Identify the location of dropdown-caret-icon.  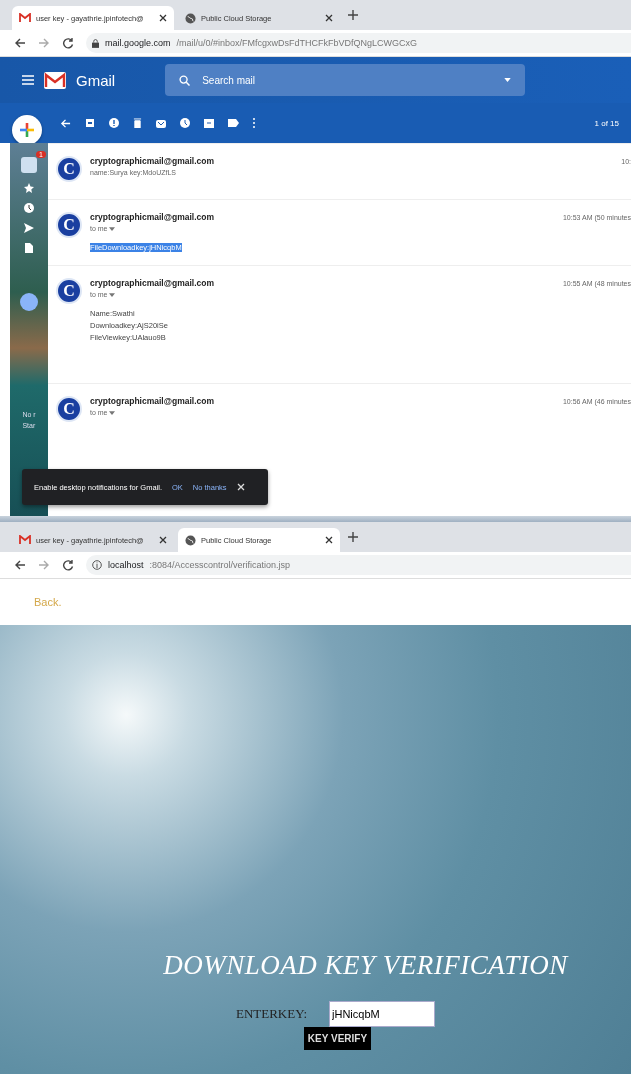
(508, 80).